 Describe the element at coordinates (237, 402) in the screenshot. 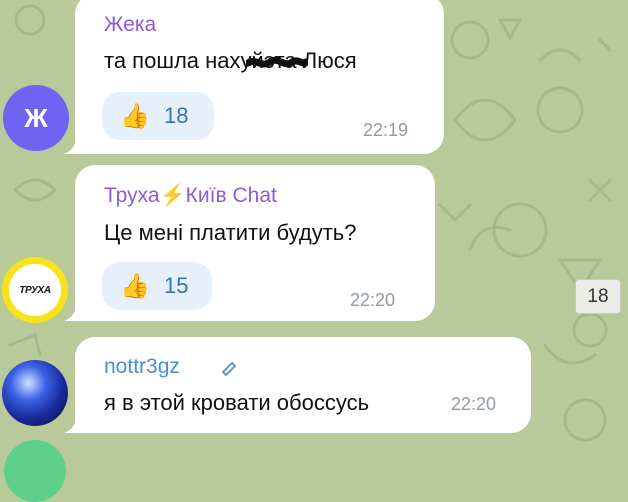

I see `message-text: я в этой кровати обоссусь` at that location.